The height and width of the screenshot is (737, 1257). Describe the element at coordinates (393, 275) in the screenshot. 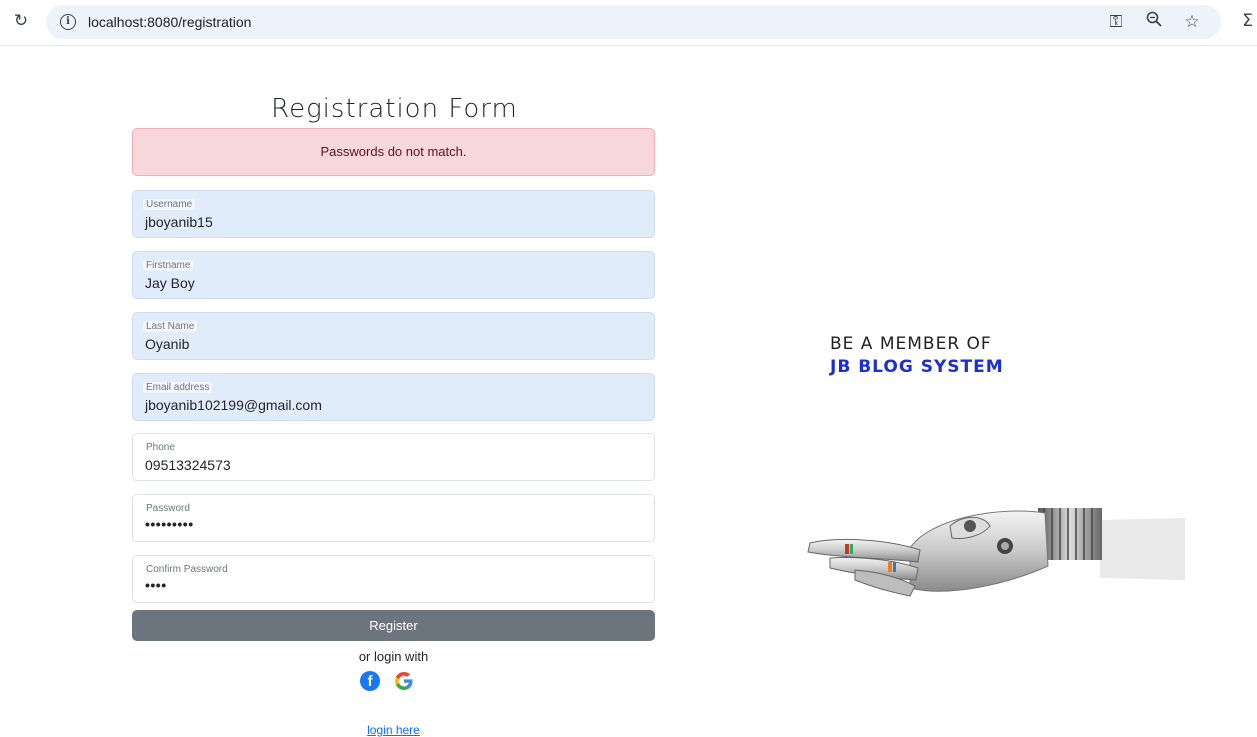

I see `firstname-field: Firstname Jay Boy` at that location.